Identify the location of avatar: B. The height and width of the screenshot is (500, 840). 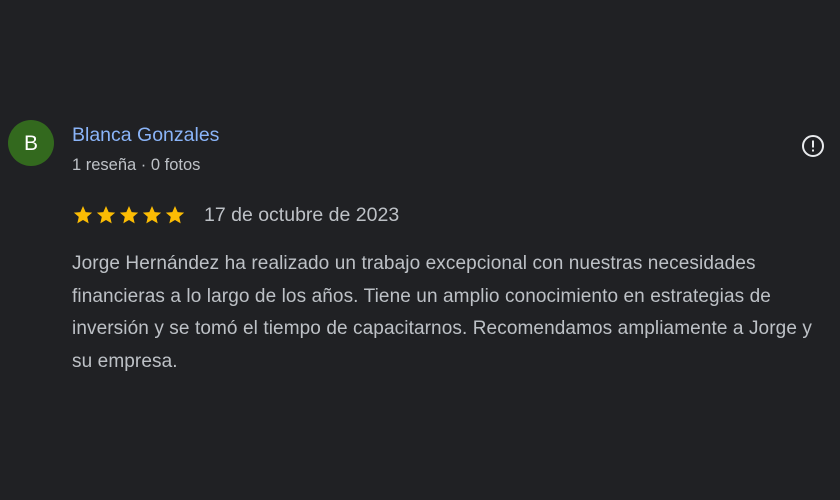
(31, 143).